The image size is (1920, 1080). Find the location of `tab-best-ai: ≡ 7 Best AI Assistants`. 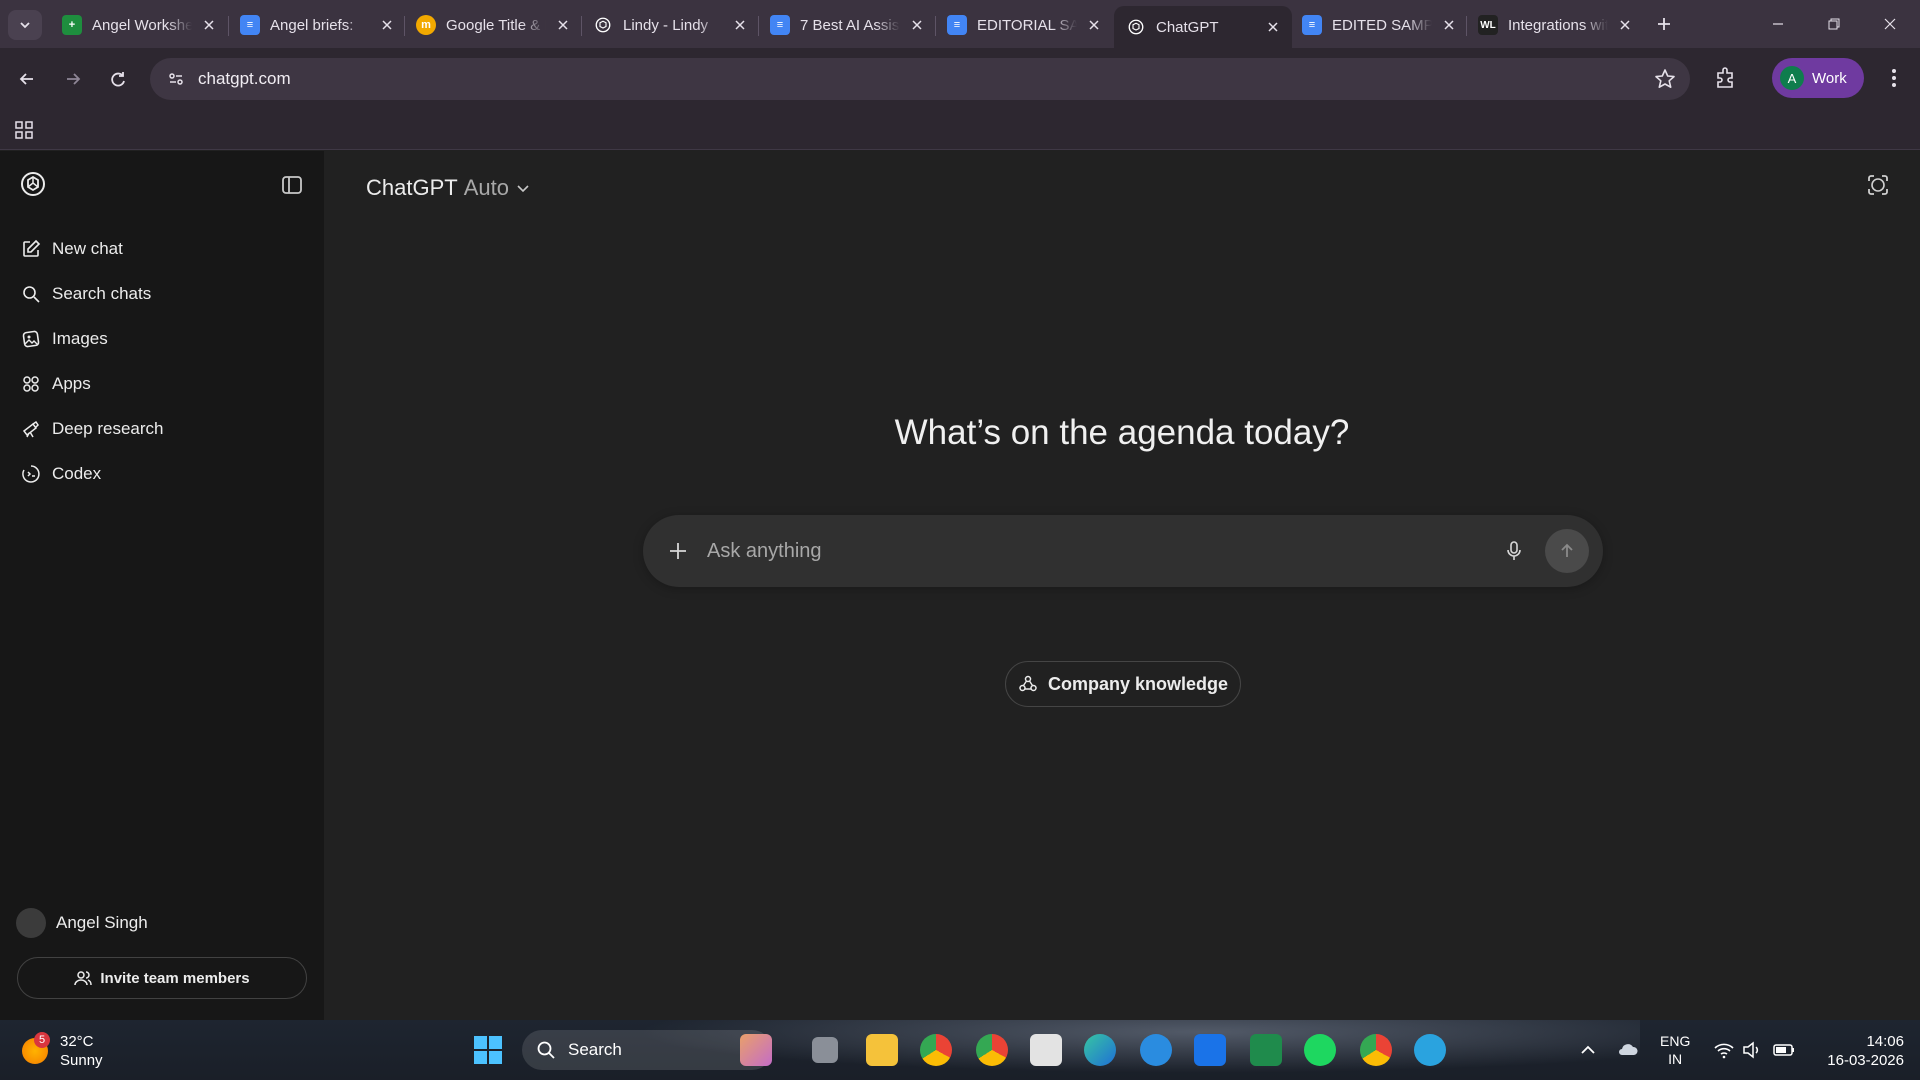

tab-best-ai: ≡ 7 Best AI Assistants is located at coordinates (847, 25).